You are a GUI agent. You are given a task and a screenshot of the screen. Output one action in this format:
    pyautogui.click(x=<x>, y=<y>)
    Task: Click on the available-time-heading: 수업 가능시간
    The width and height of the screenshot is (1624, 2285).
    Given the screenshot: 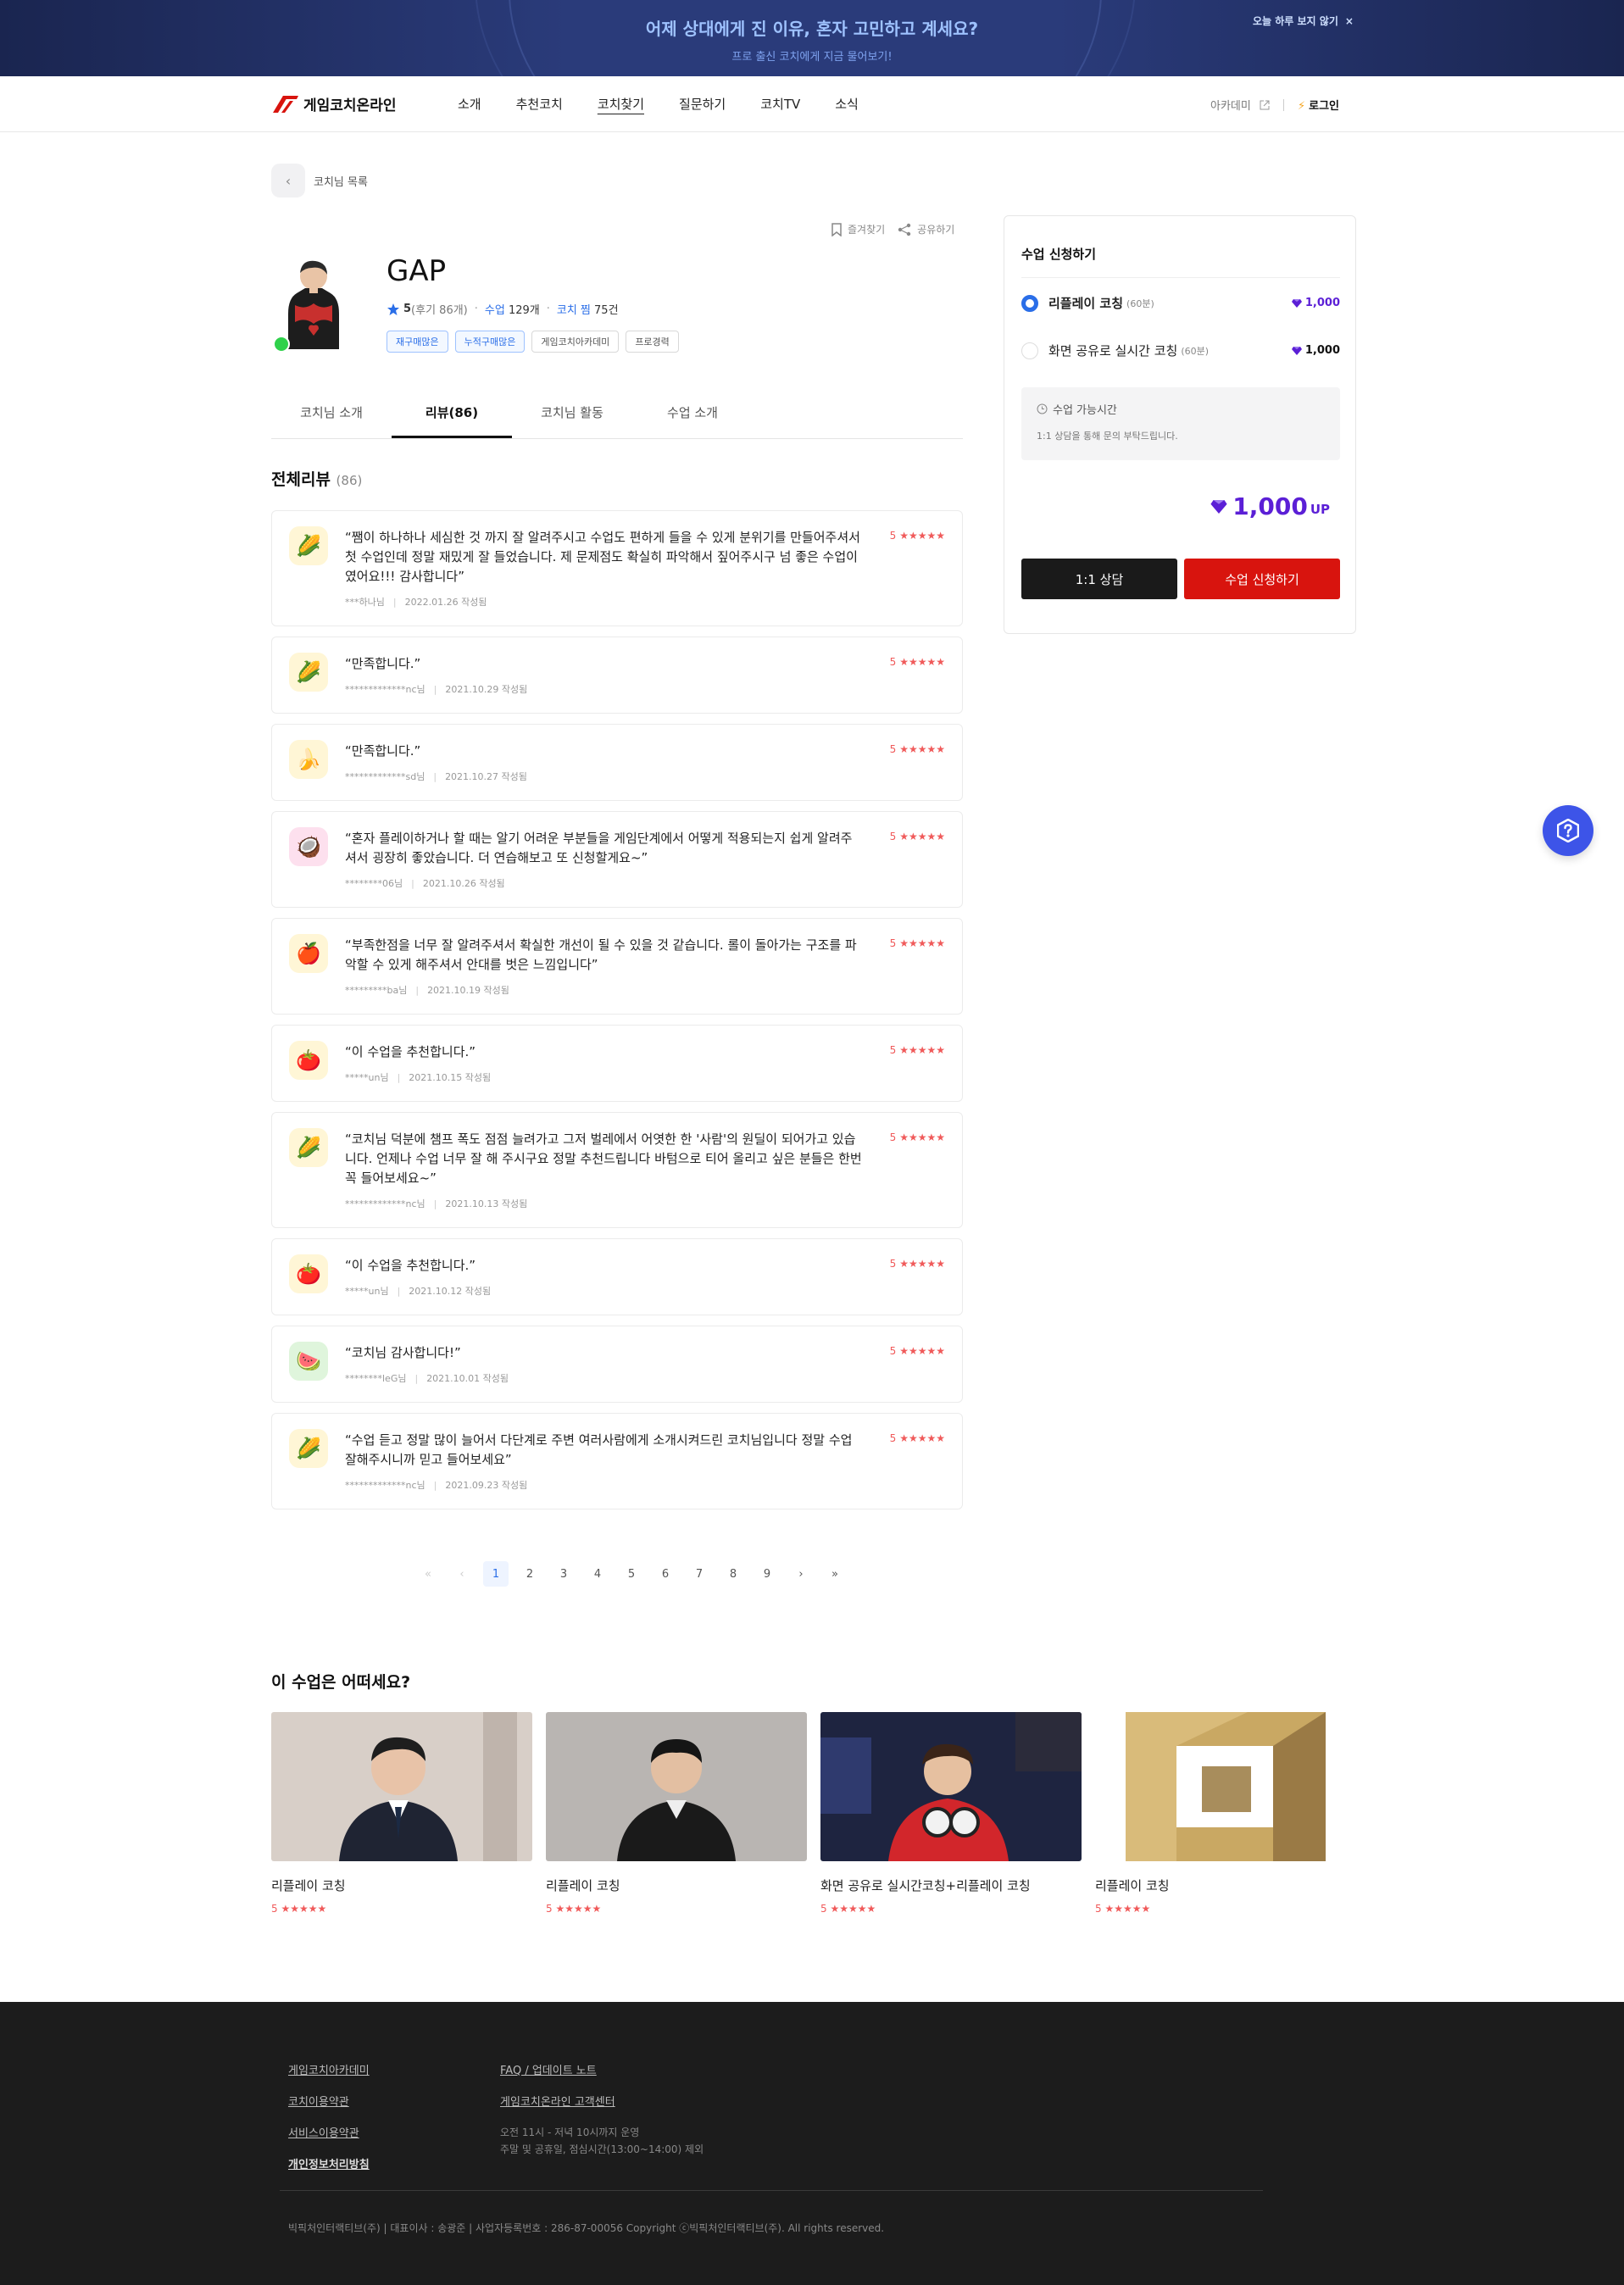 What is the action you would take?
    pyautogui.click(x=1181, y=409)
    